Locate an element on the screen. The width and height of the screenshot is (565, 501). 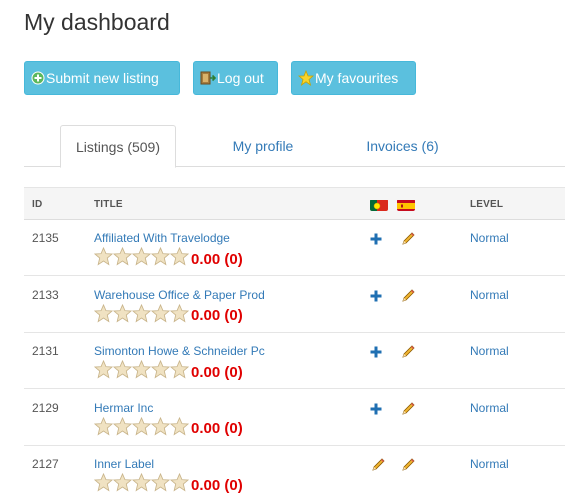
portugal-flag-icon is located at coordinates (379, 205).